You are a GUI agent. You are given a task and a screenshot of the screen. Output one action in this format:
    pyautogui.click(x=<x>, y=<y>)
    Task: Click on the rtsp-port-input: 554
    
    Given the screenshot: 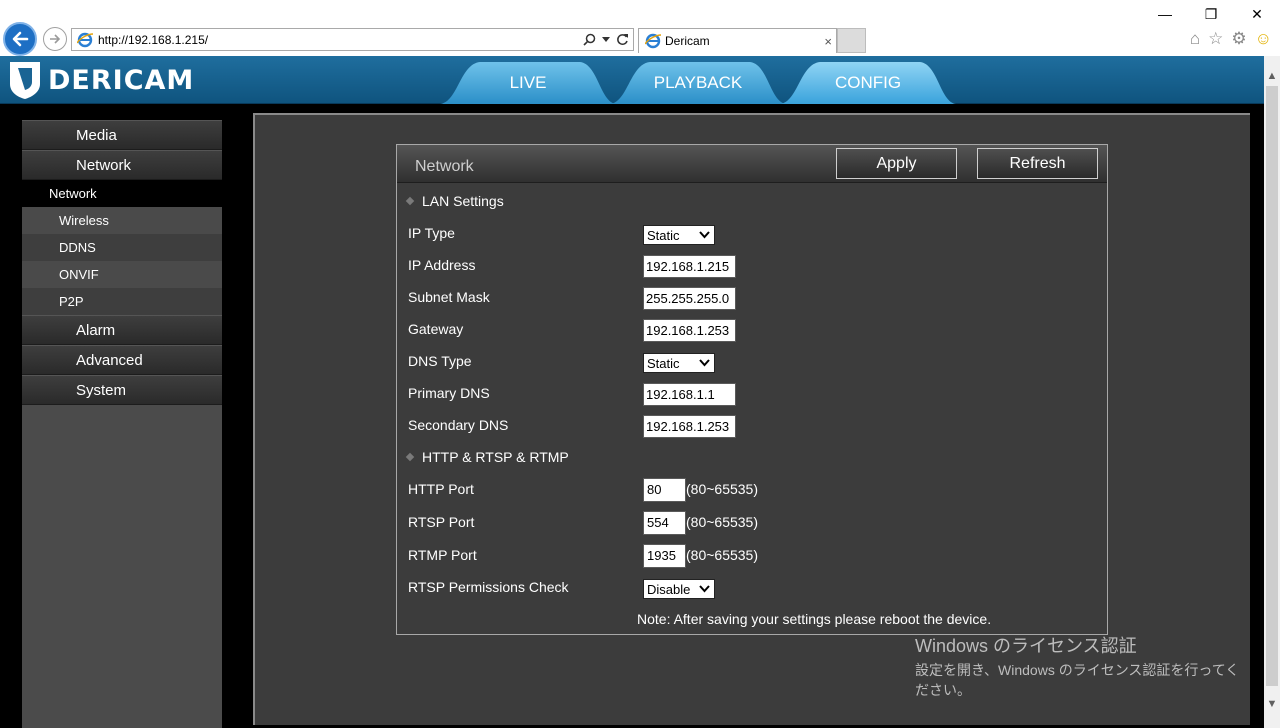 What is the action you would take?
    pyautogui.click(x=664, y=523)
    